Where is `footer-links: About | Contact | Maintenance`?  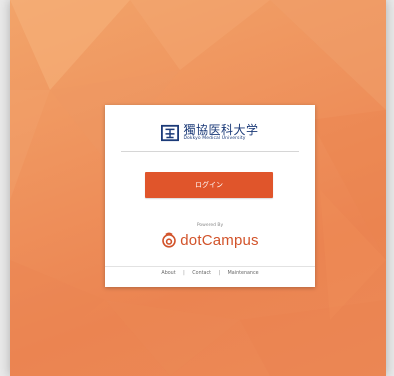 footer-links: About | Contact | Maintenance is located at coordinates (210, 273).